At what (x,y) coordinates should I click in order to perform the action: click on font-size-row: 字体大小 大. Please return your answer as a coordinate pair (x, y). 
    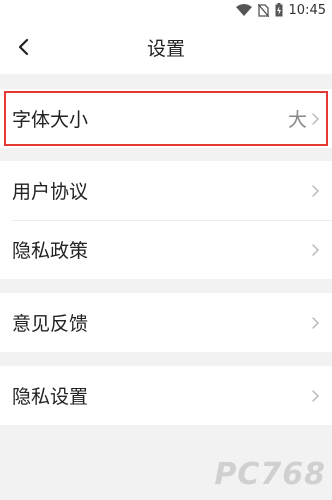
    Looking at the image, I should click on (166, 118).